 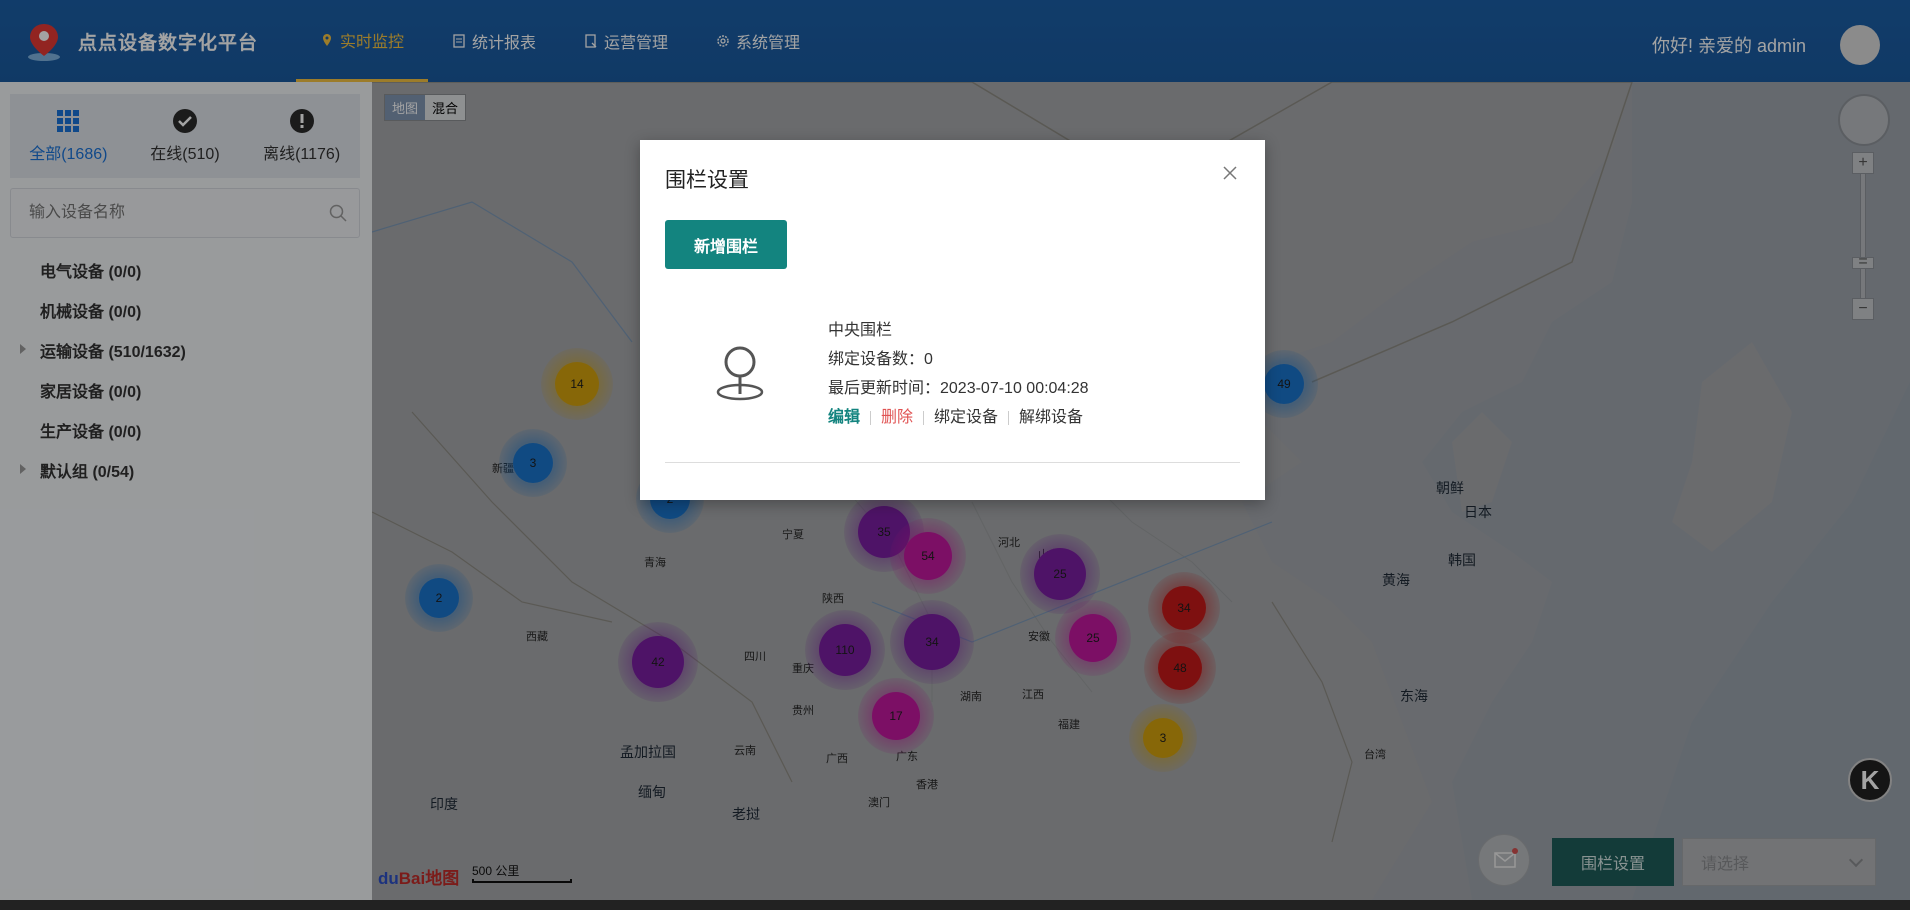 I want to click on fence-updated-time: 最后更新时间：2023-07-10 00:04:28, so click(x=958, y=388).